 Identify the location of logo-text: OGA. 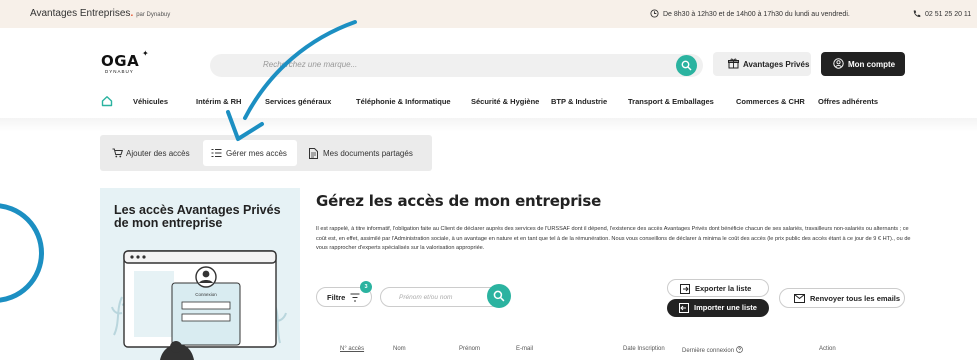
(120, 61).